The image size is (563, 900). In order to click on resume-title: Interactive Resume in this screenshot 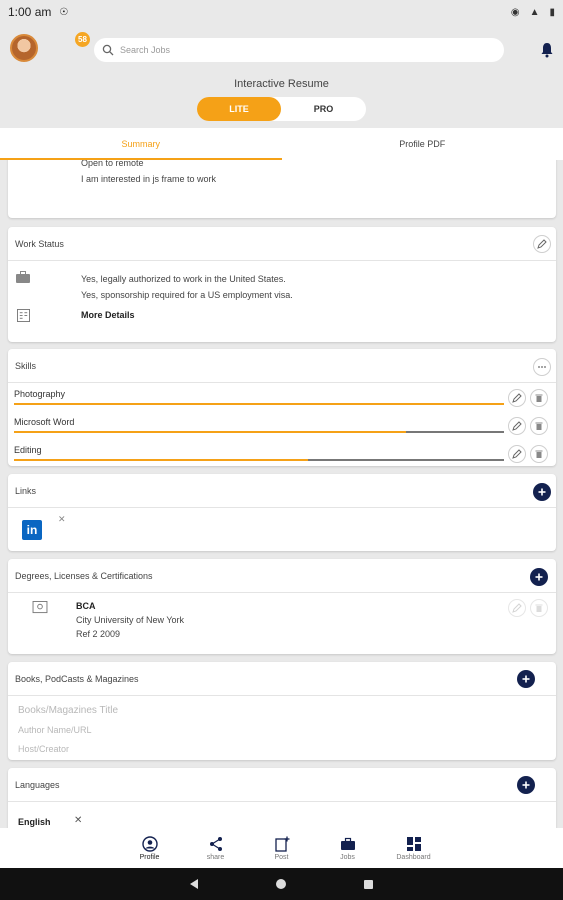, I will do `click(281, 84)`.